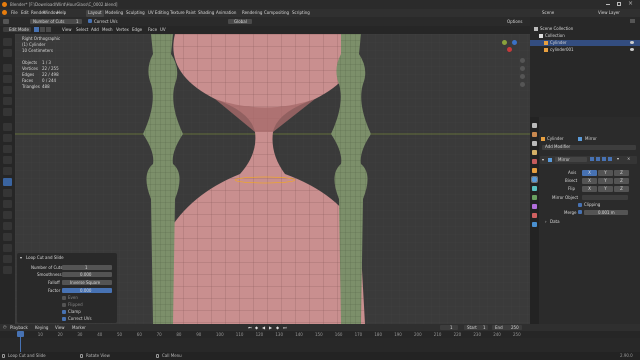 The width and height of the screenshot is (640, 360). What do you see at coordinates (522, 76) in the screenshot?
I see `camera-view-icon` at bounding box center [522, 76].